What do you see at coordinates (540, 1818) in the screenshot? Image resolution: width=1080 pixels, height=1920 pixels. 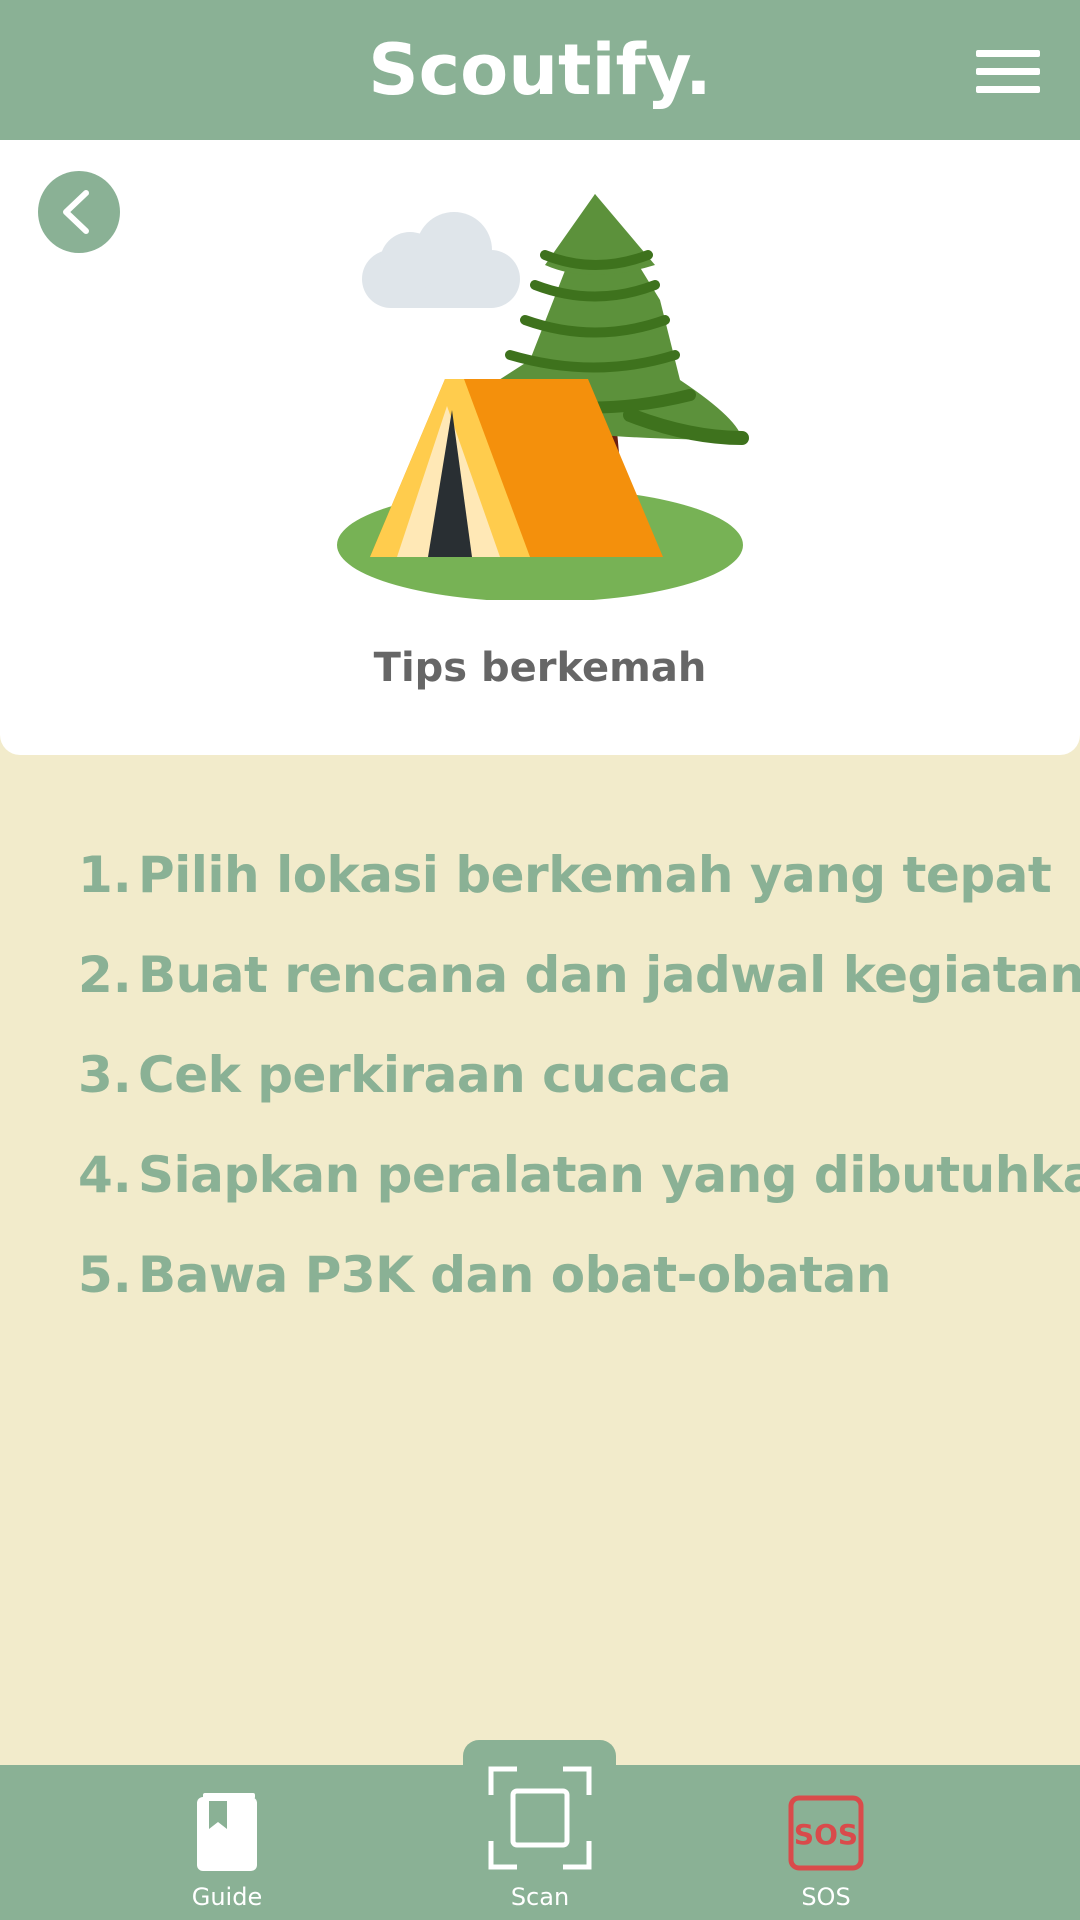 I see `scan-frame-icon` at bounding box center [540, 1818].